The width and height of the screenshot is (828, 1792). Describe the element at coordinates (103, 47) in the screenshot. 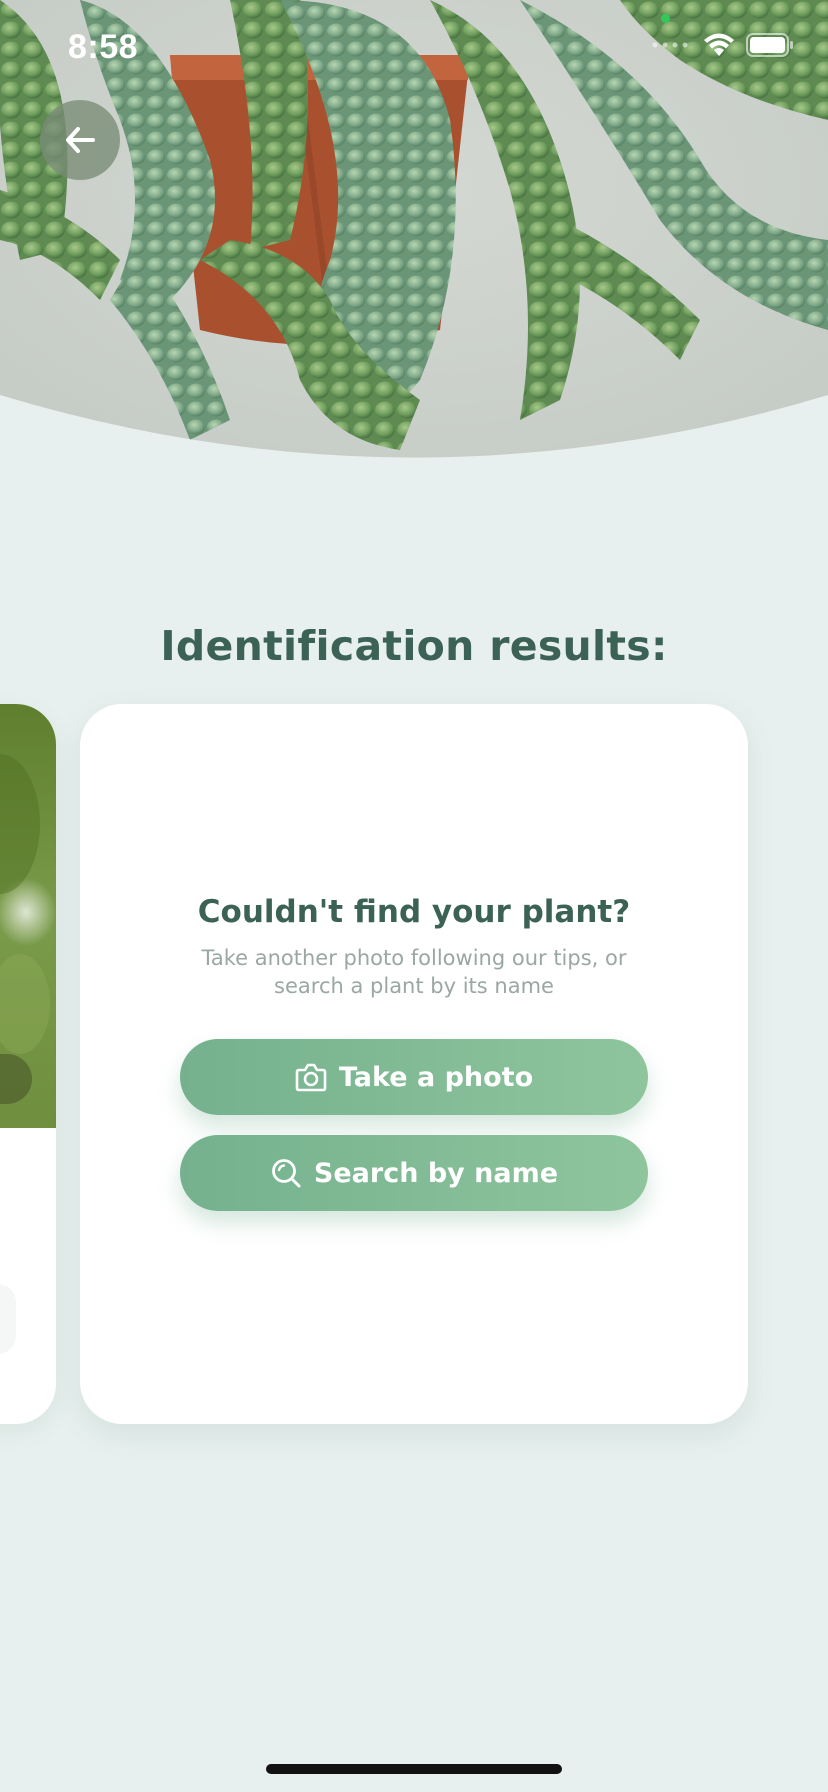

I see `status-bar-time: 8:58` at that location.